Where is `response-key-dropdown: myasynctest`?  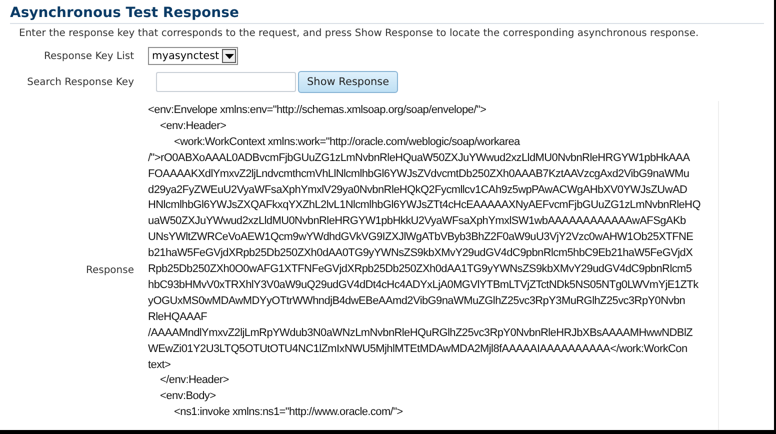 response-key-dropdown: myasynctest is located at coordinates (193, 56).